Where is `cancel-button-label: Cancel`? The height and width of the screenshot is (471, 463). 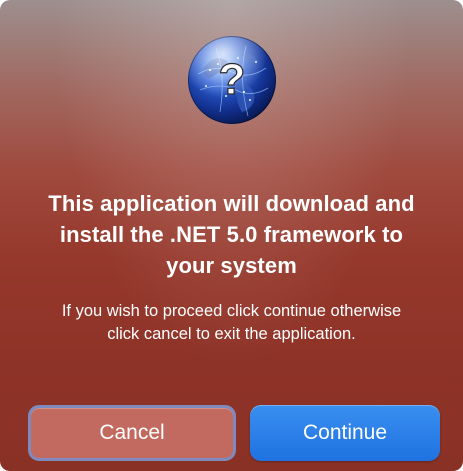
cancel-button-label: Cancel is located at coordinates (132, 432).